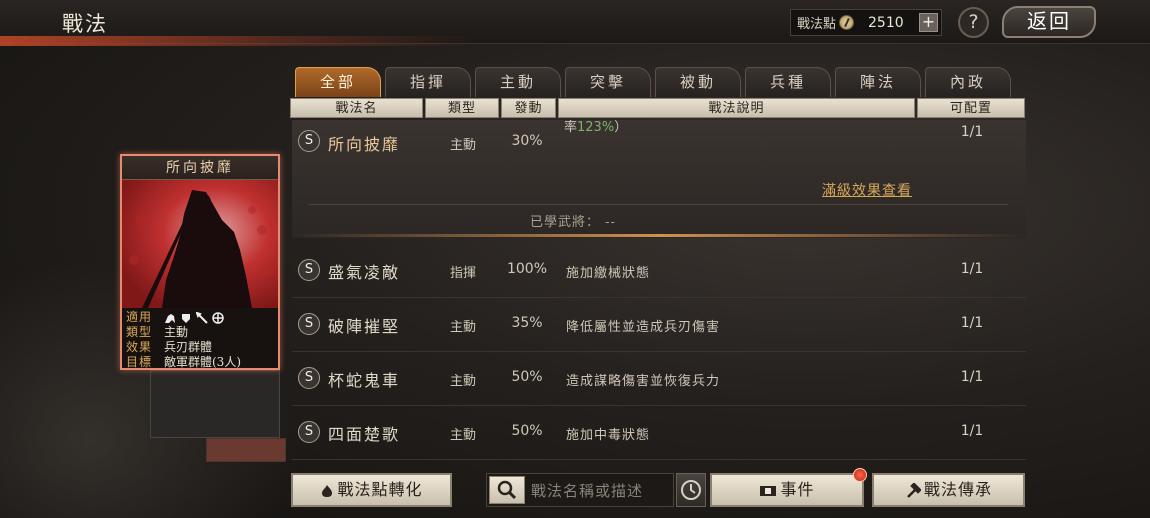  What do you see at coordinates (186, 318) in the screenshot?
I see `shield-icon` at bounding box center [186, 318].